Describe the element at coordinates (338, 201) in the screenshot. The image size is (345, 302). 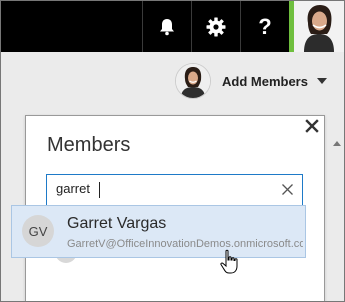
I see `scrollbar` at that location.